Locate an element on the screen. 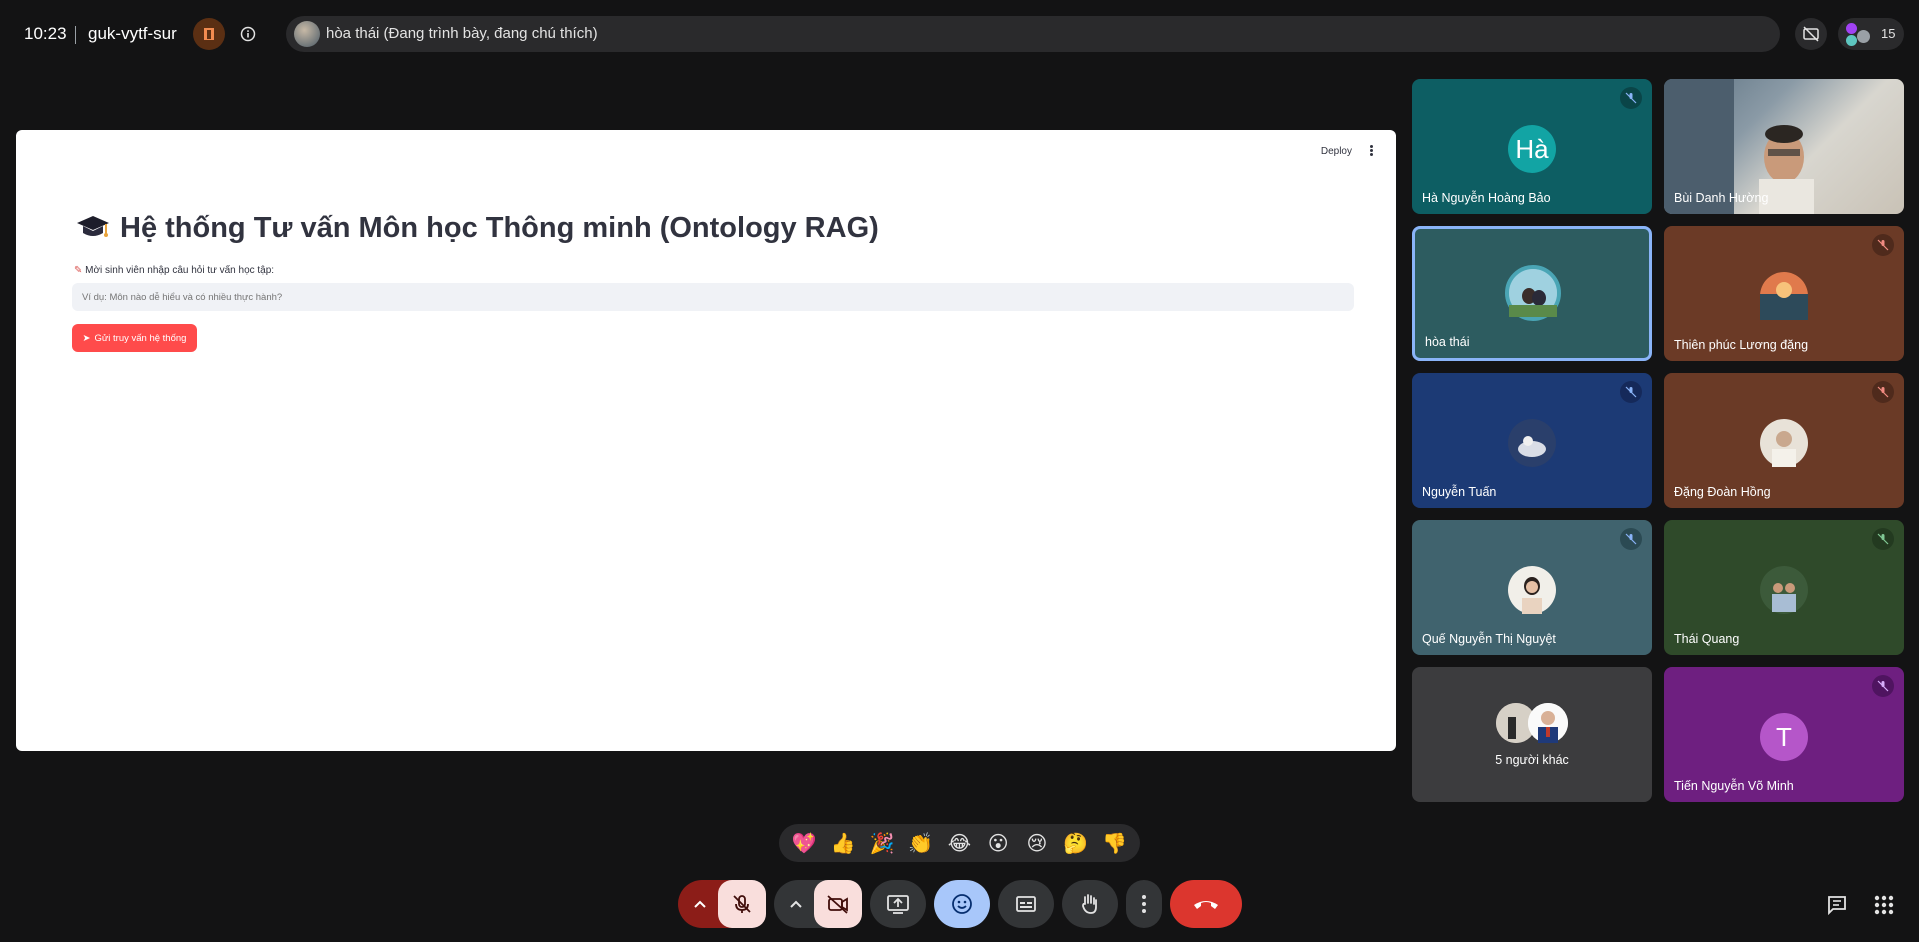 This screenshot has width=1919, height=942. others-tile: 5 người khác is located at coordinates (1532, 734).